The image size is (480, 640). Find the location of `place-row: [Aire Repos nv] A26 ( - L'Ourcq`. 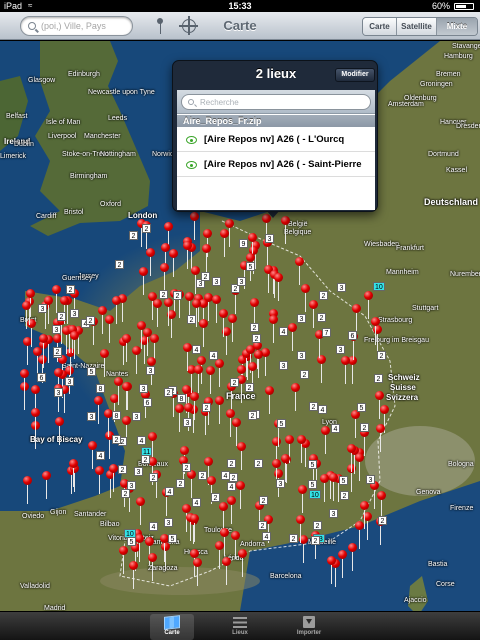

place-row: [Aire Repos nv] A26 ( - L'Ourcq is located at coordinates (276, 140).